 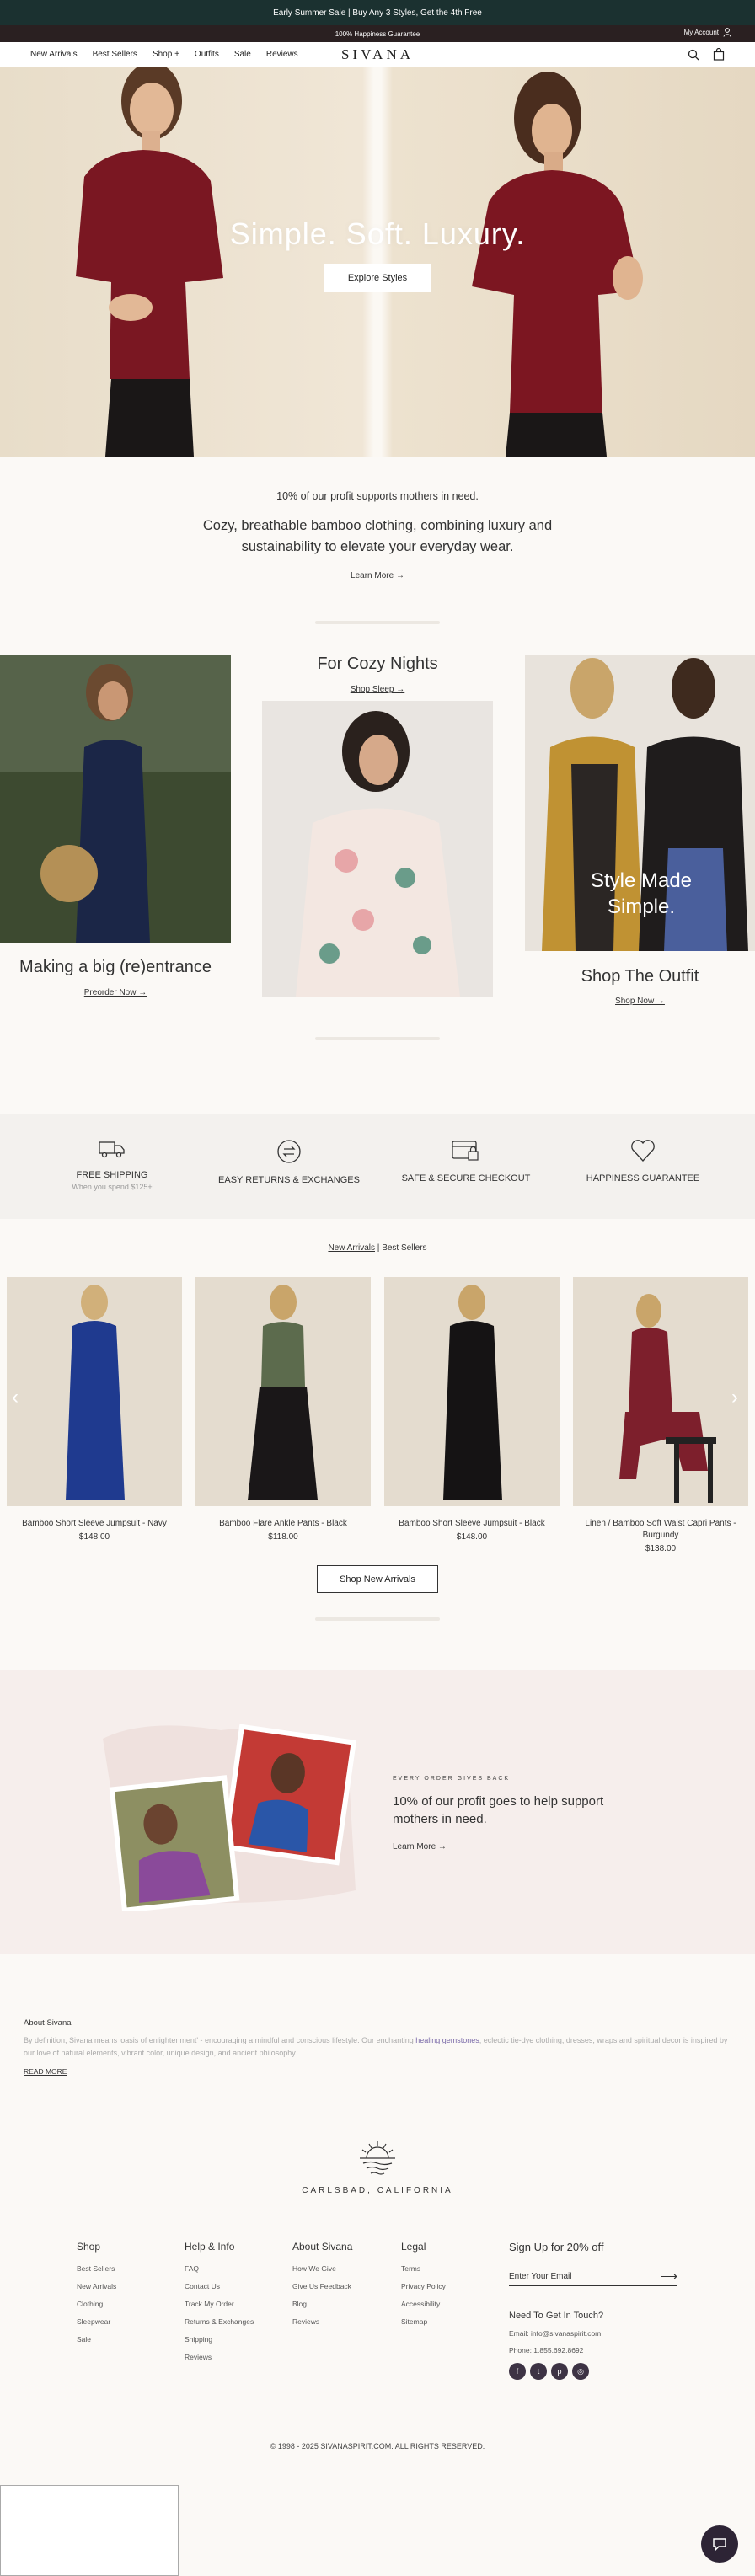 I want to click on site-logo: SIVANA, so click(x=378, y=54).